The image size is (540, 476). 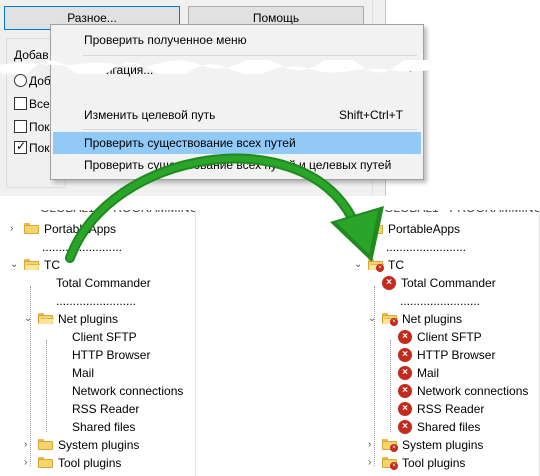 What do you see at coordinates (97, 373) in the screenshot?
I see `tree-row: Mail` at bounding box center [97, 373].